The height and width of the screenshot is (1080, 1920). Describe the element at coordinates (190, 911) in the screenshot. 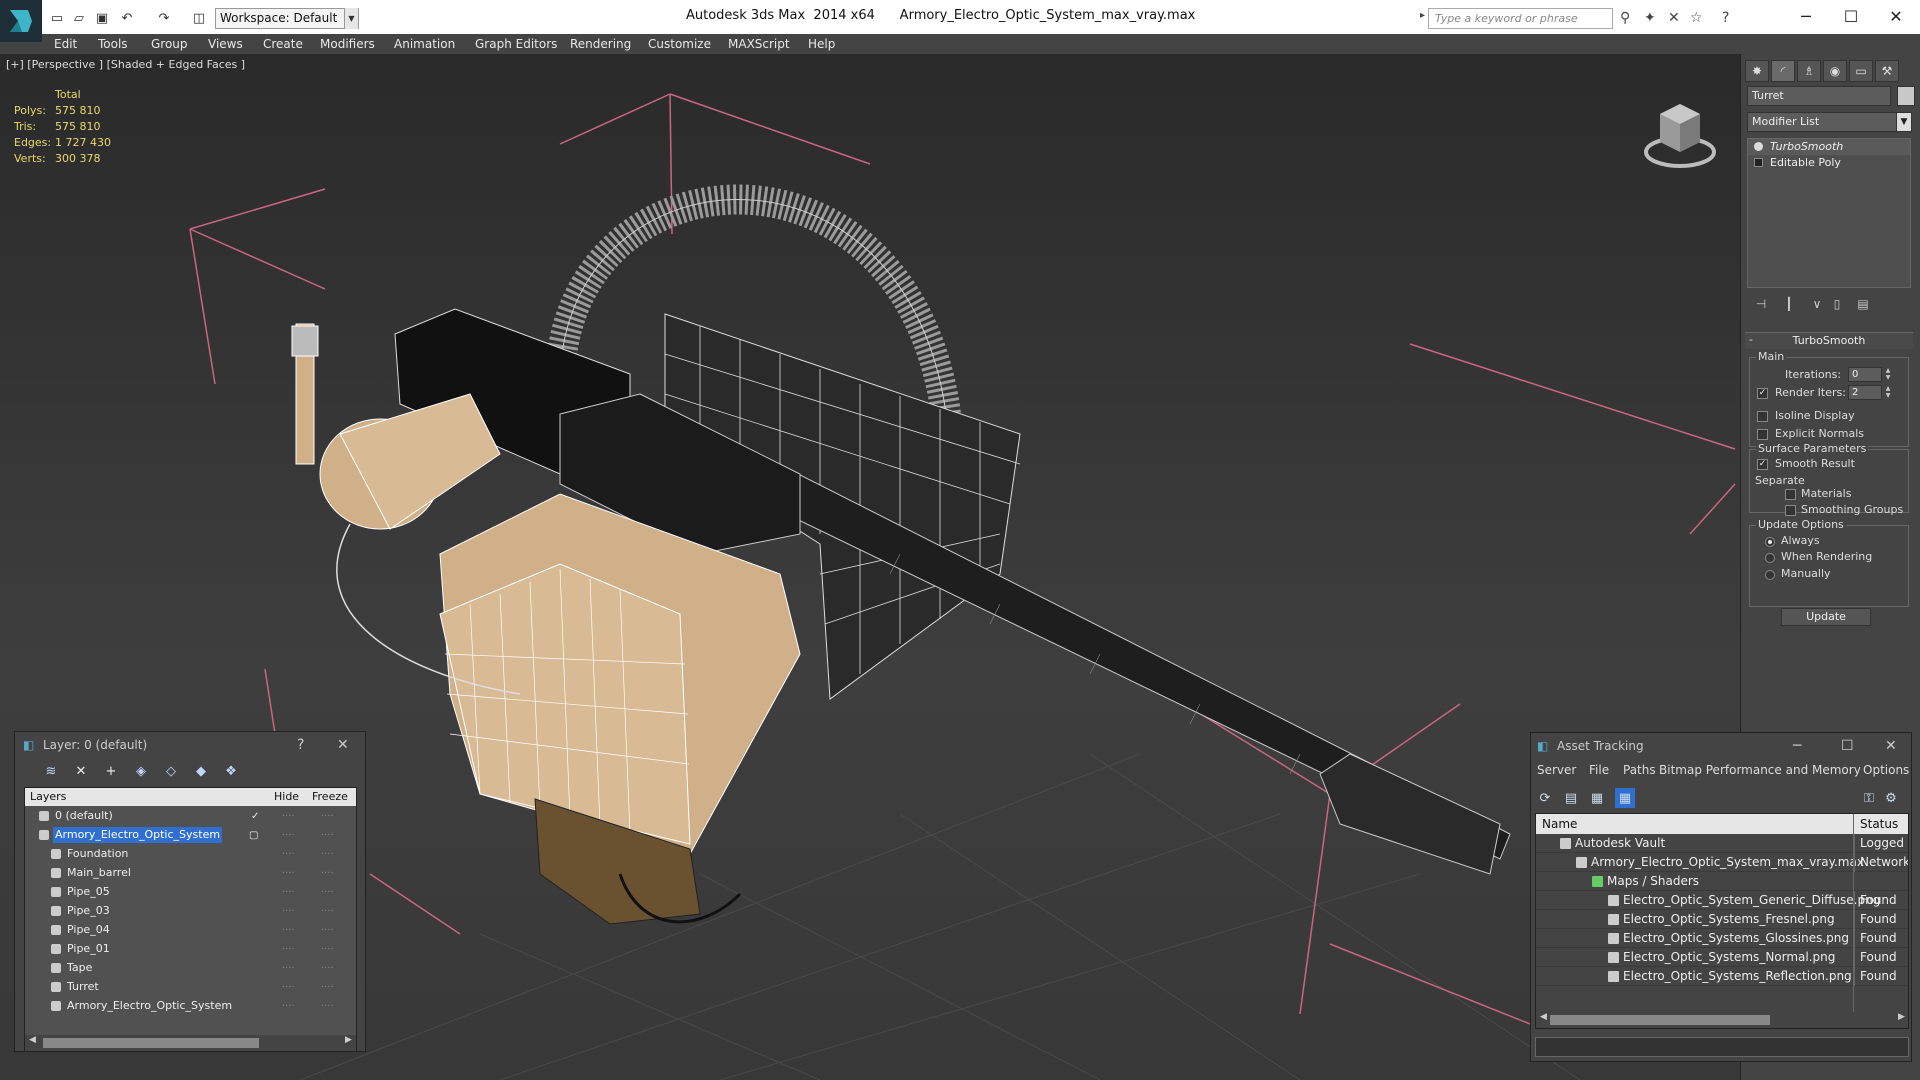

I see `layer-row: Pipe_03 ···· ····` at that location.